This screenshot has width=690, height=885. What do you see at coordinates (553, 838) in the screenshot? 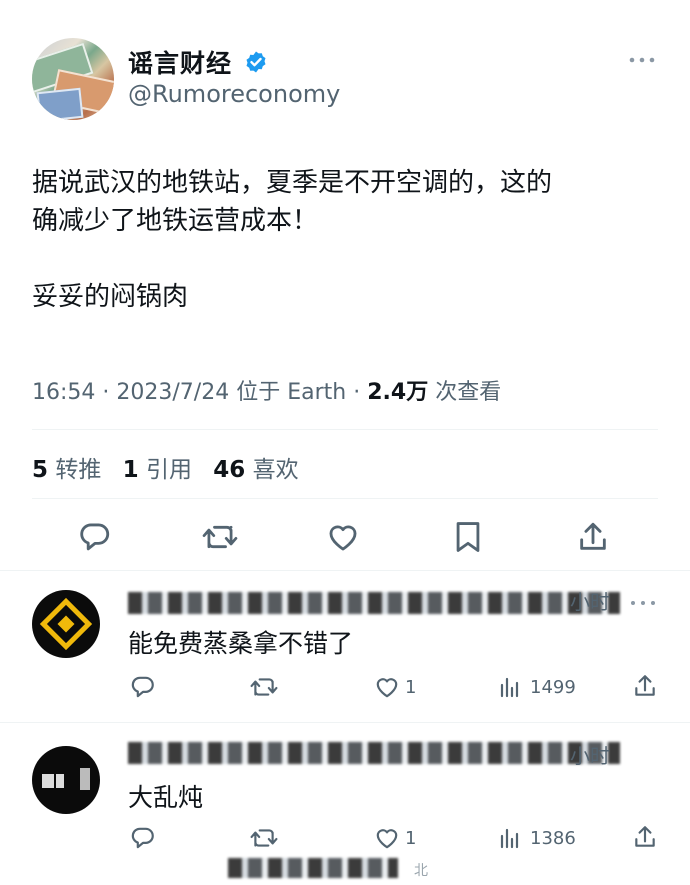
I see `reply-view-count: 1386` at bounding box center [553, 838].